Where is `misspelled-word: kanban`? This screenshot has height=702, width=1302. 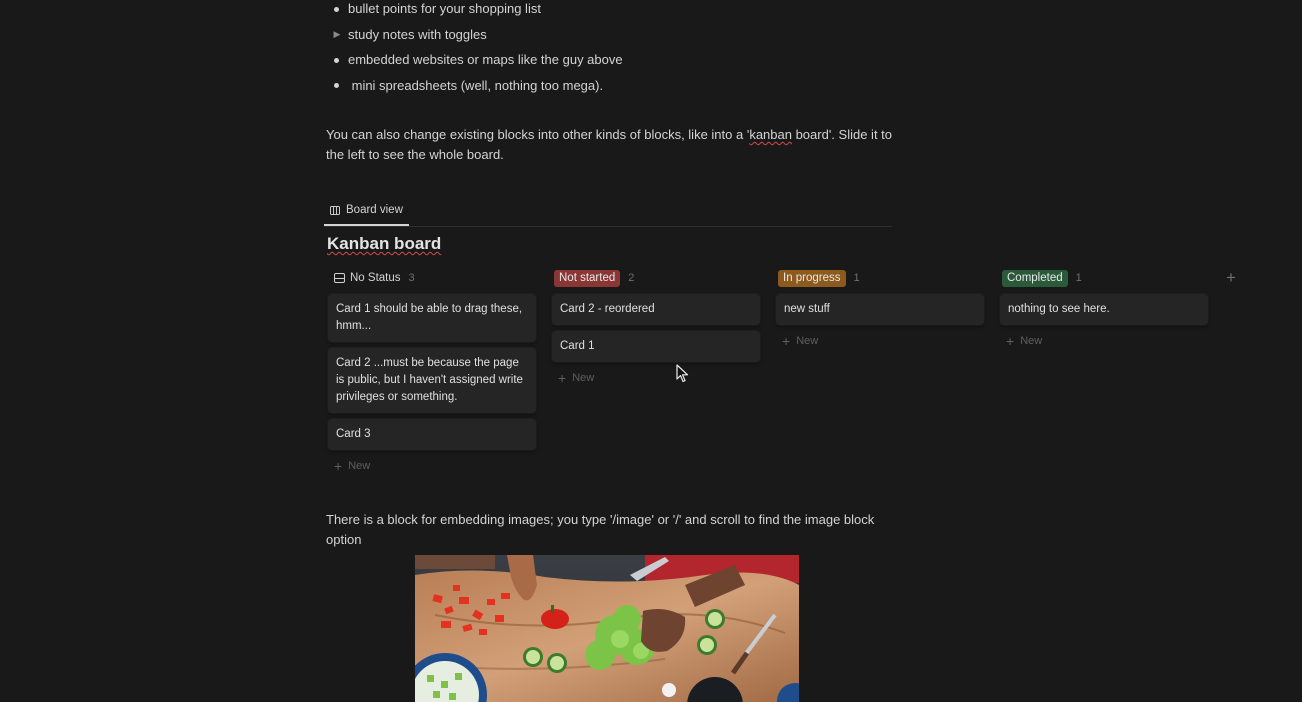
misspelled-word: kanban is located at coordinates (770, 134).